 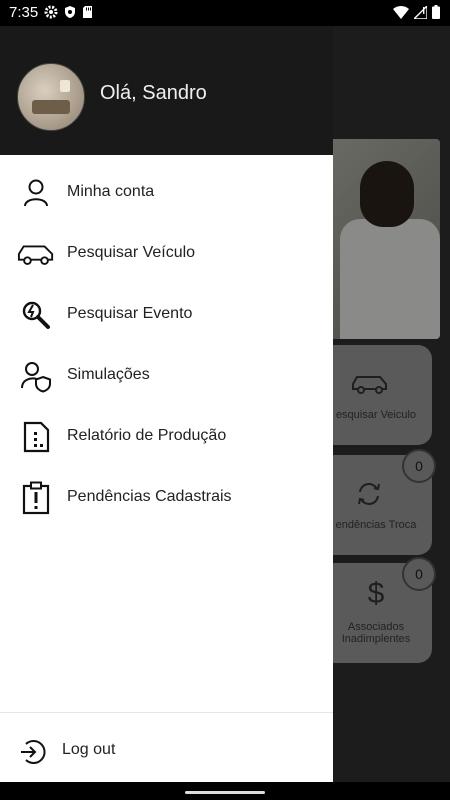 What do you see at coordinates (51, 12) in the screenshot?
I see `gear-icon` at bounding box center [51, 12].